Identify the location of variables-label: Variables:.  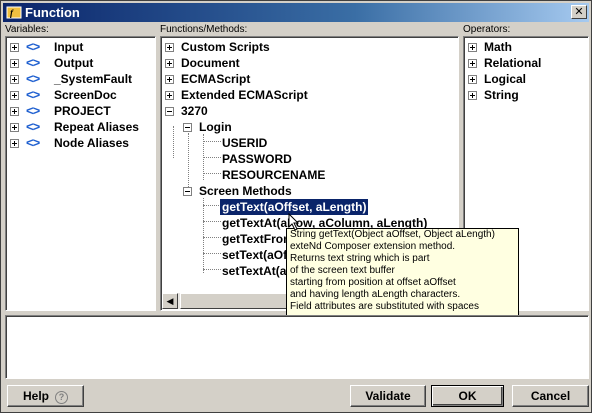
(27, 29).